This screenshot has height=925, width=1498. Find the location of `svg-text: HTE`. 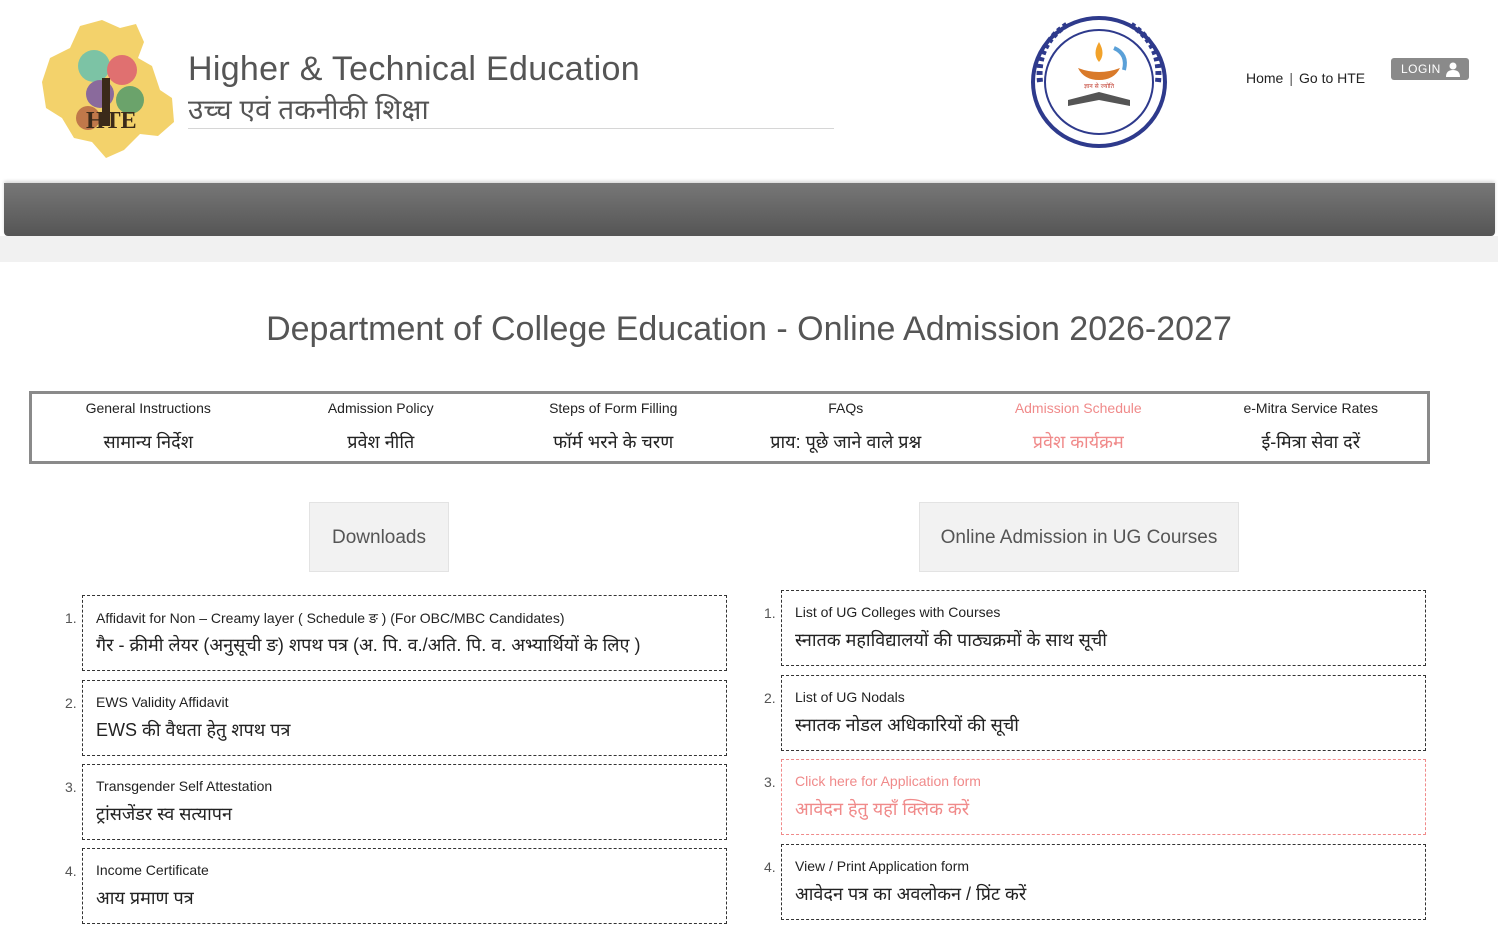

svg-text: HTE is located at coordinates (111, 121).